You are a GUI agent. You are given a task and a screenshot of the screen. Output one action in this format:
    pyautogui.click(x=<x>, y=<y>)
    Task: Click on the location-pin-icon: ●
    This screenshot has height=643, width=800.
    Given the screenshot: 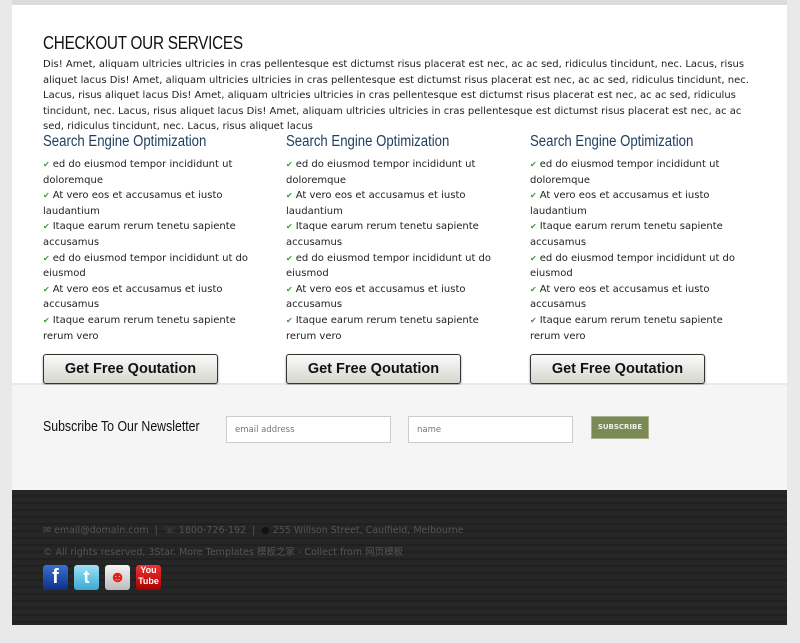 What is the action you would take?
    pyautogui.click(x=265, y=530)
    